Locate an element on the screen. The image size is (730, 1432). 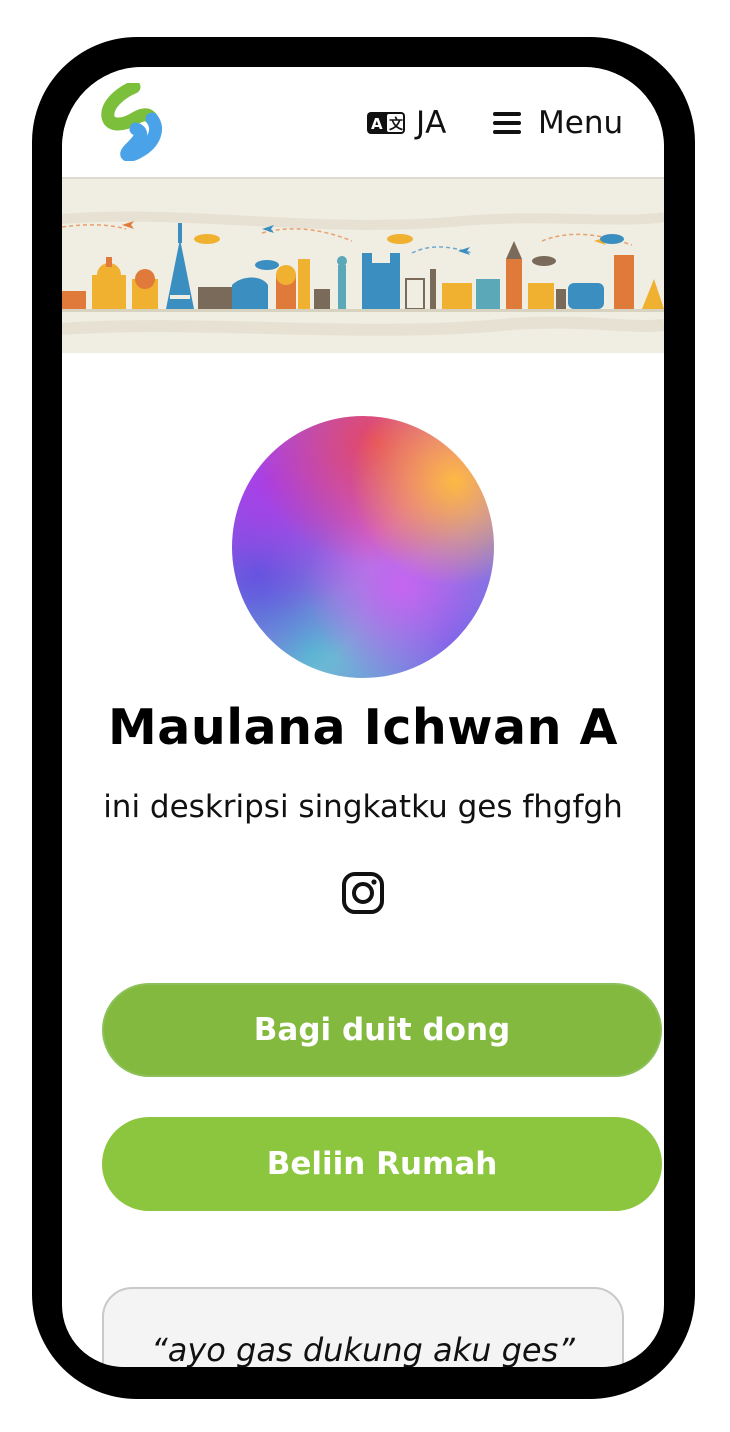
hamburger-icon is located at coordinates (507, 123).